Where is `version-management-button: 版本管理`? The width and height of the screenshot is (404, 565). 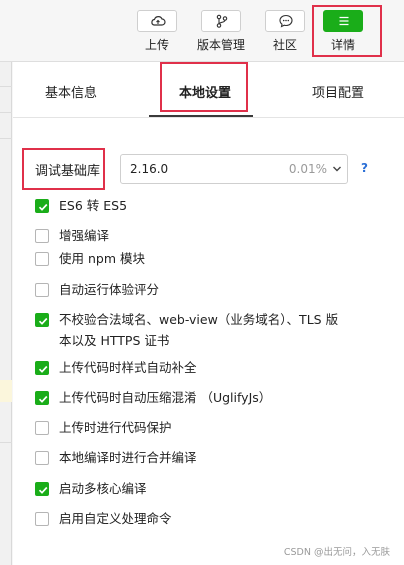 version-management-button: 版本管理 is located at coordinates (221, 32).